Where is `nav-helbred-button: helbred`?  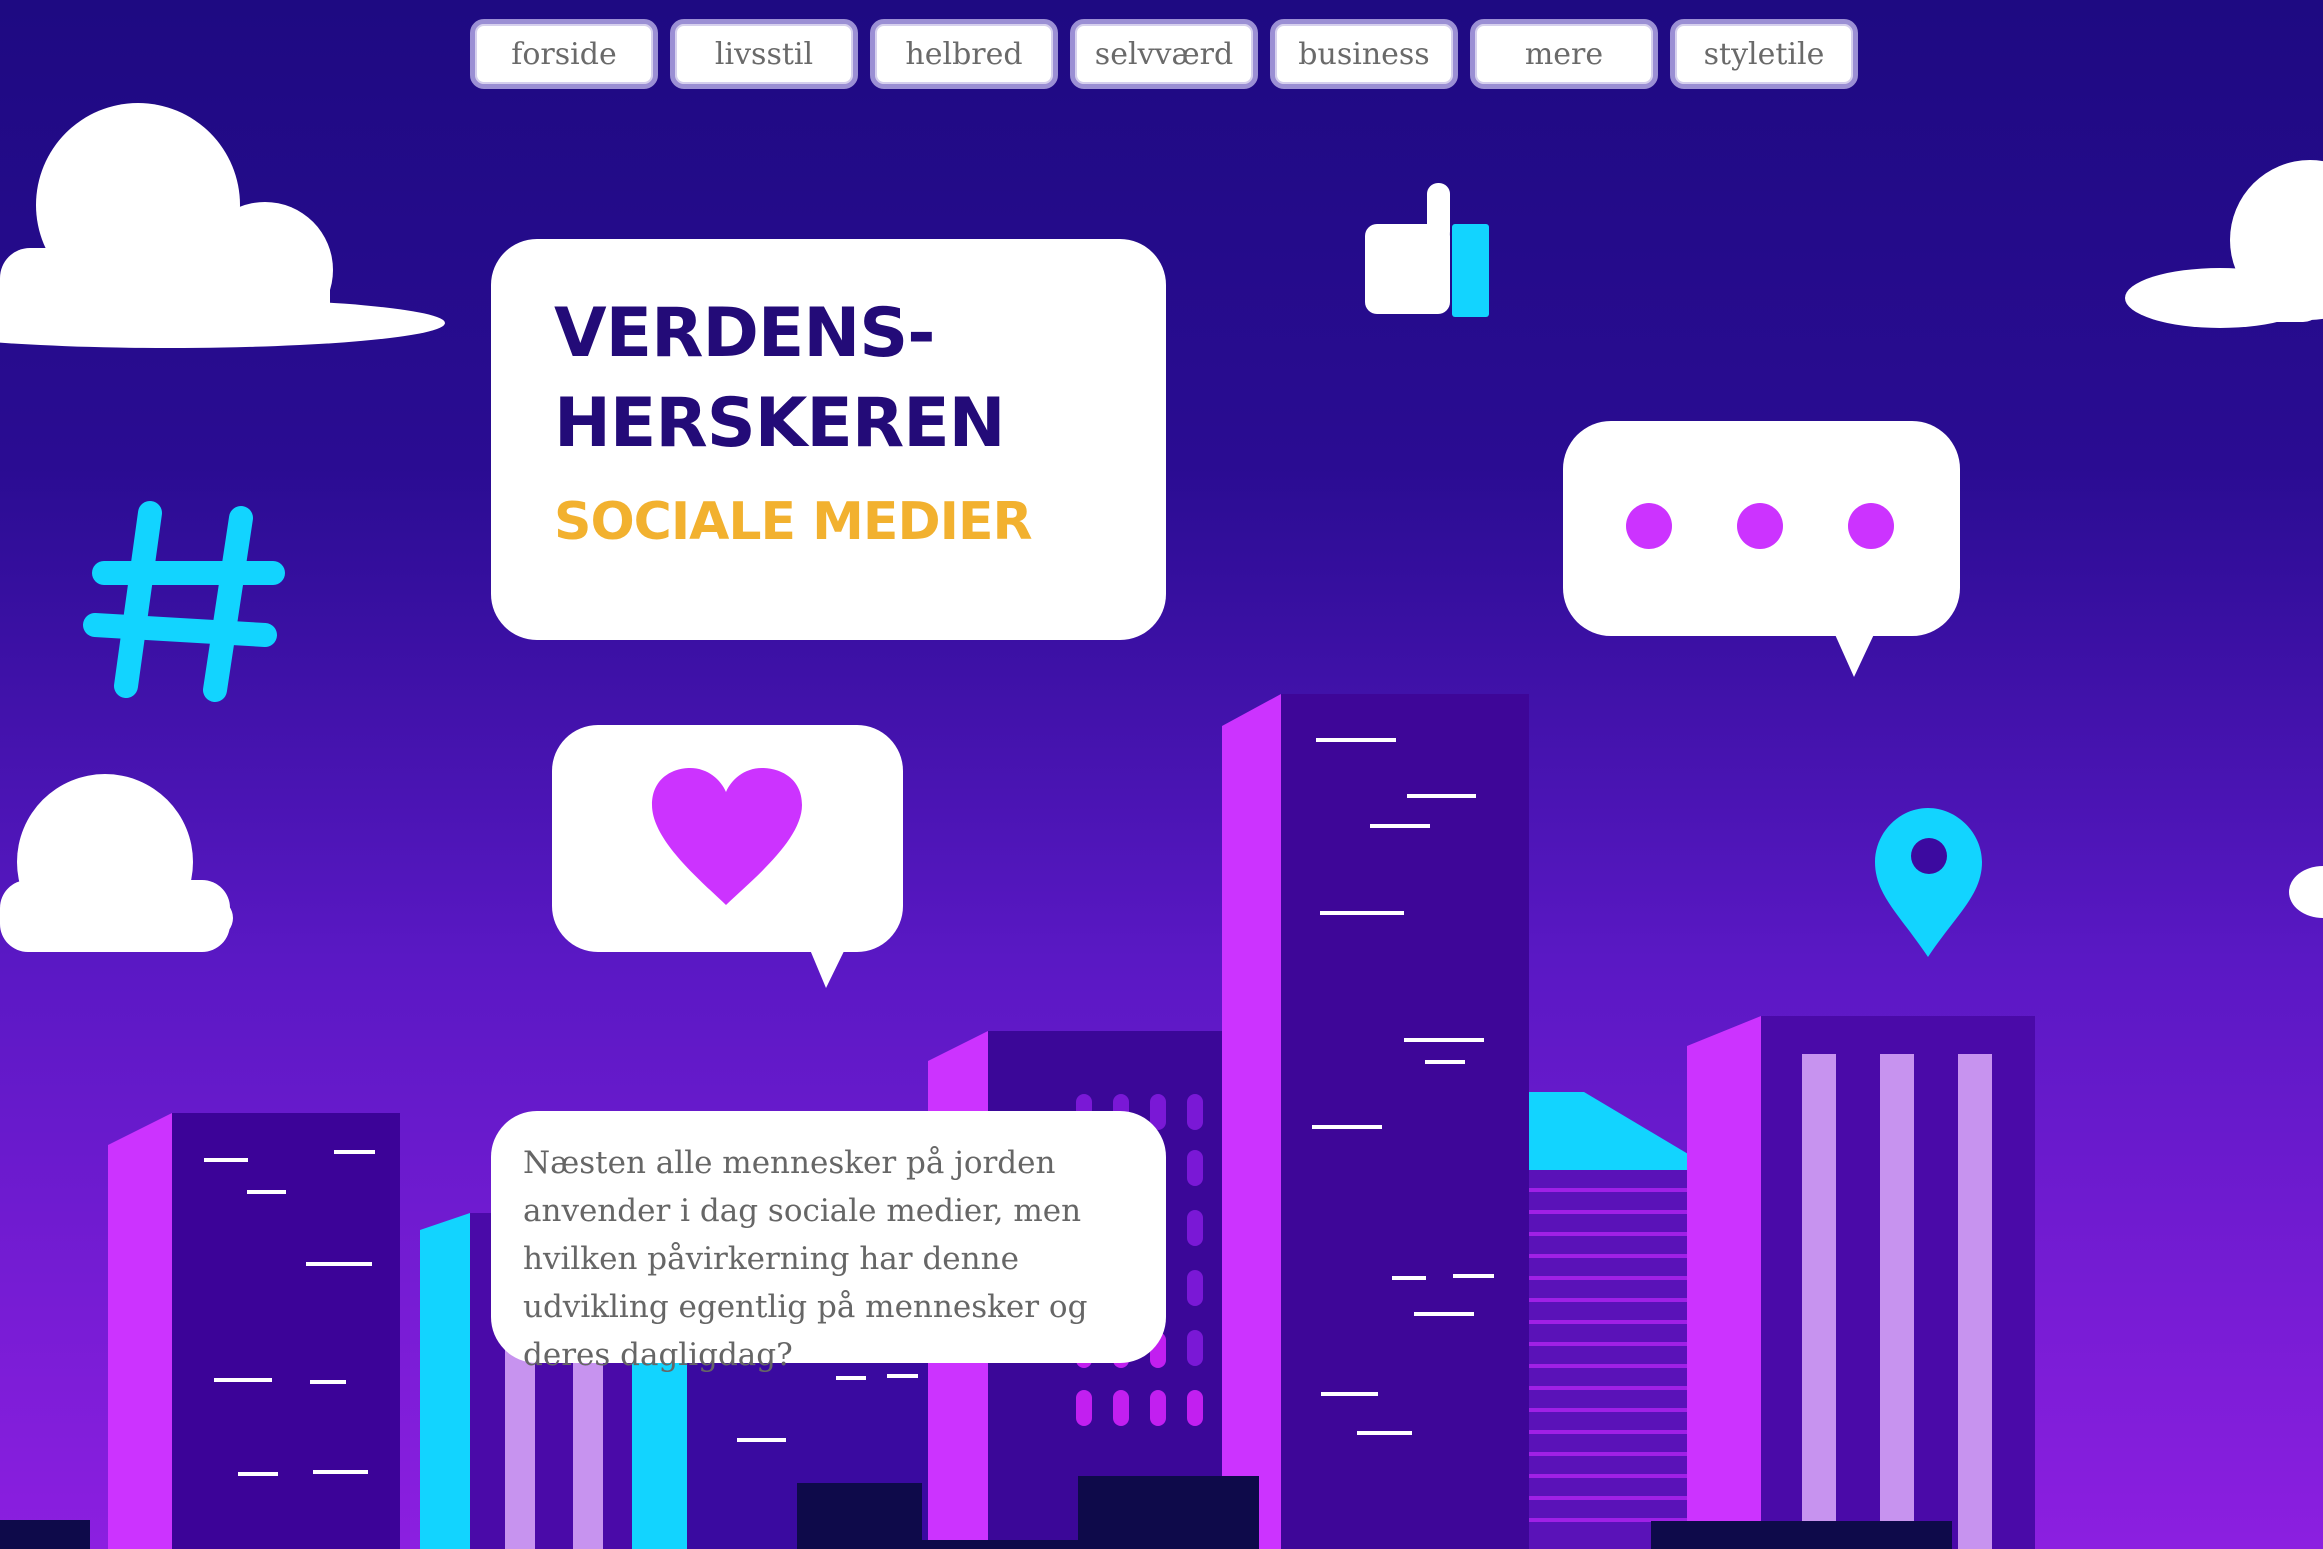
nav-helbred-button: helbred is located at coordinates (964, 54).